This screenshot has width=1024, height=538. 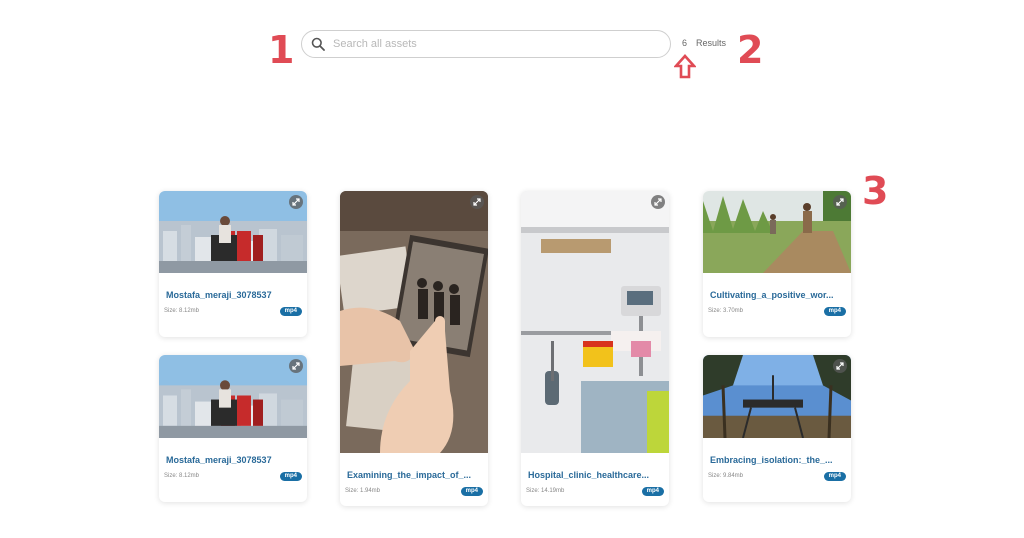 What do you see at coordinates (875, 191) in the screenshot?
I see `annotation-3: 3` at bounding box center [875, 191].